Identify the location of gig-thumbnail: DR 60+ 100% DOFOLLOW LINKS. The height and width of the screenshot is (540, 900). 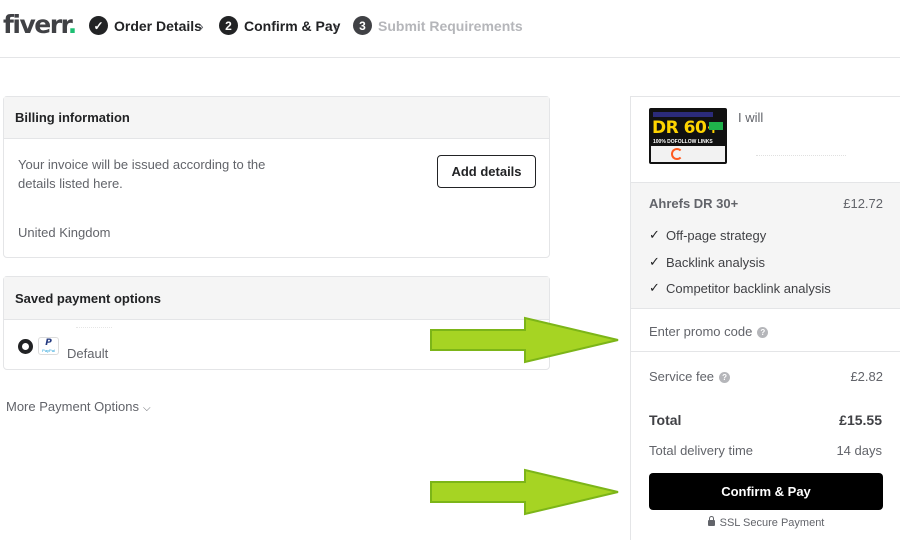
(688, 136).